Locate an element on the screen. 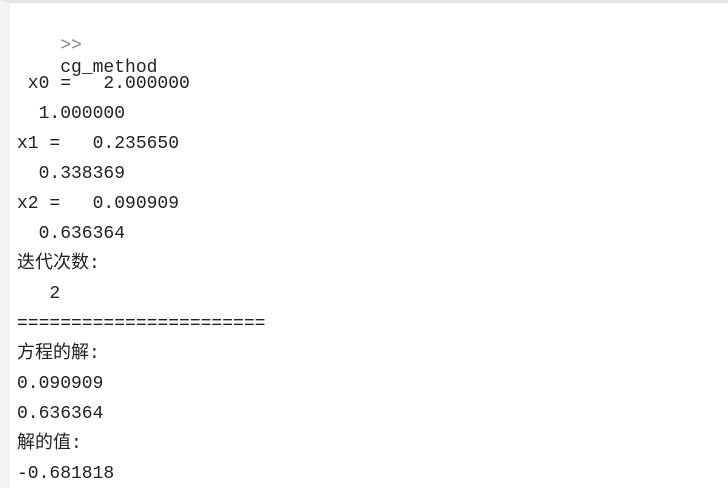 Image resolution: width=728 pixels, height=488 pixels. output-line: -0.681818 is located at coordinates (66, 474).